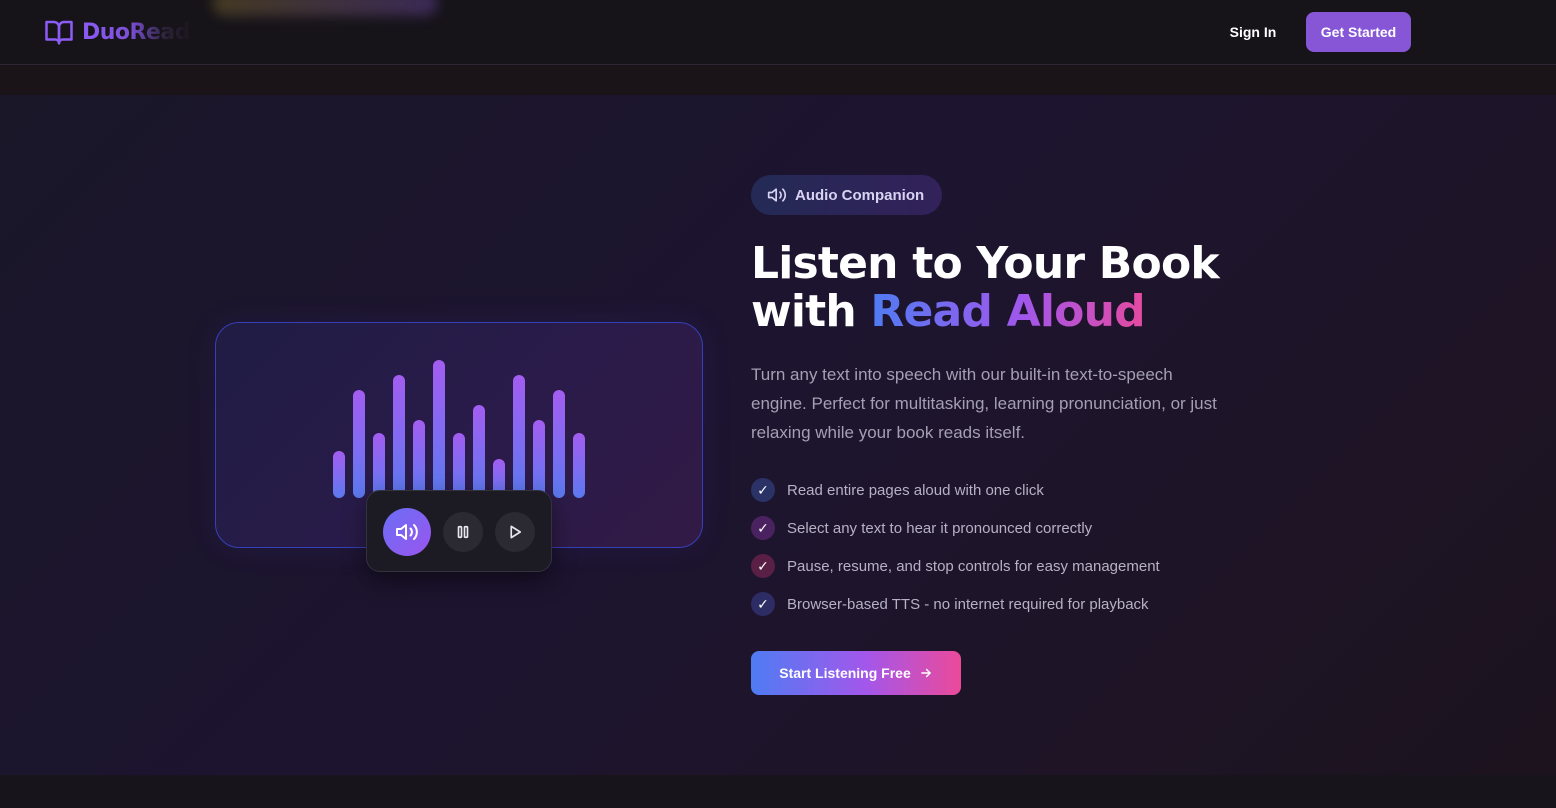 This screenshot has height=808, width=1556. Describe the element at coordinates (1253, 32) in the screenshot. I see `sign-in-link: Sign In` at that location.